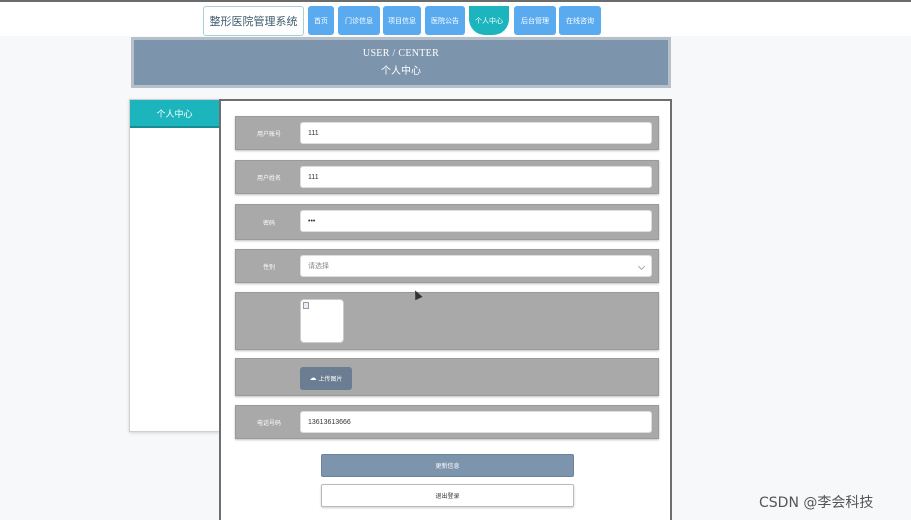 This screenshot has width=911, height=520. What do you see at coordinates (268, 267) in the screenshot?
I see `gender-label: 性别` at bounding box center [268, 267].